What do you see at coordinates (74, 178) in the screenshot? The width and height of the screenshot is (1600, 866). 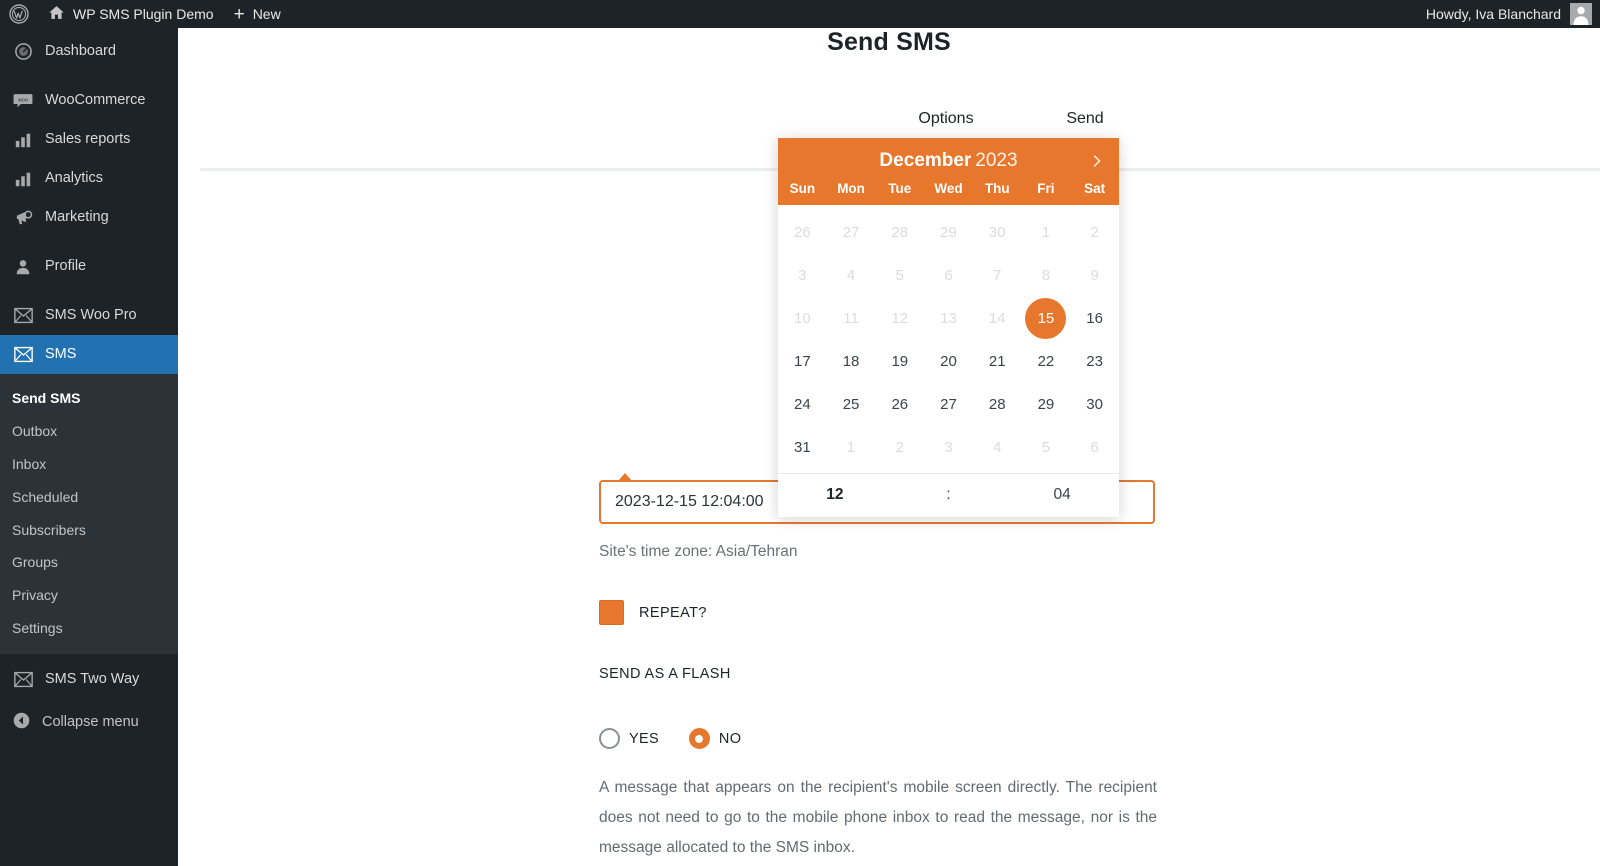 I see `sidebar-item-label: Analytics` at bounding box center [74, 178].